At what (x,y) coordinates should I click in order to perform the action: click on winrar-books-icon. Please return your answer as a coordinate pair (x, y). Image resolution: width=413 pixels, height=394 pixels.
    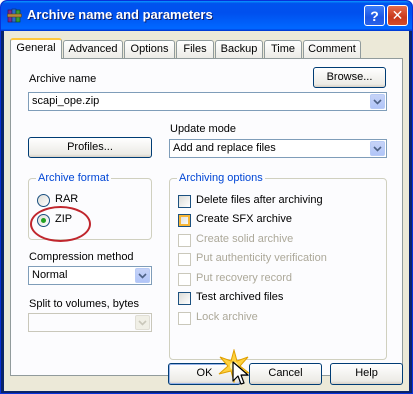
    Looking at the image, I should click on (14, 15).